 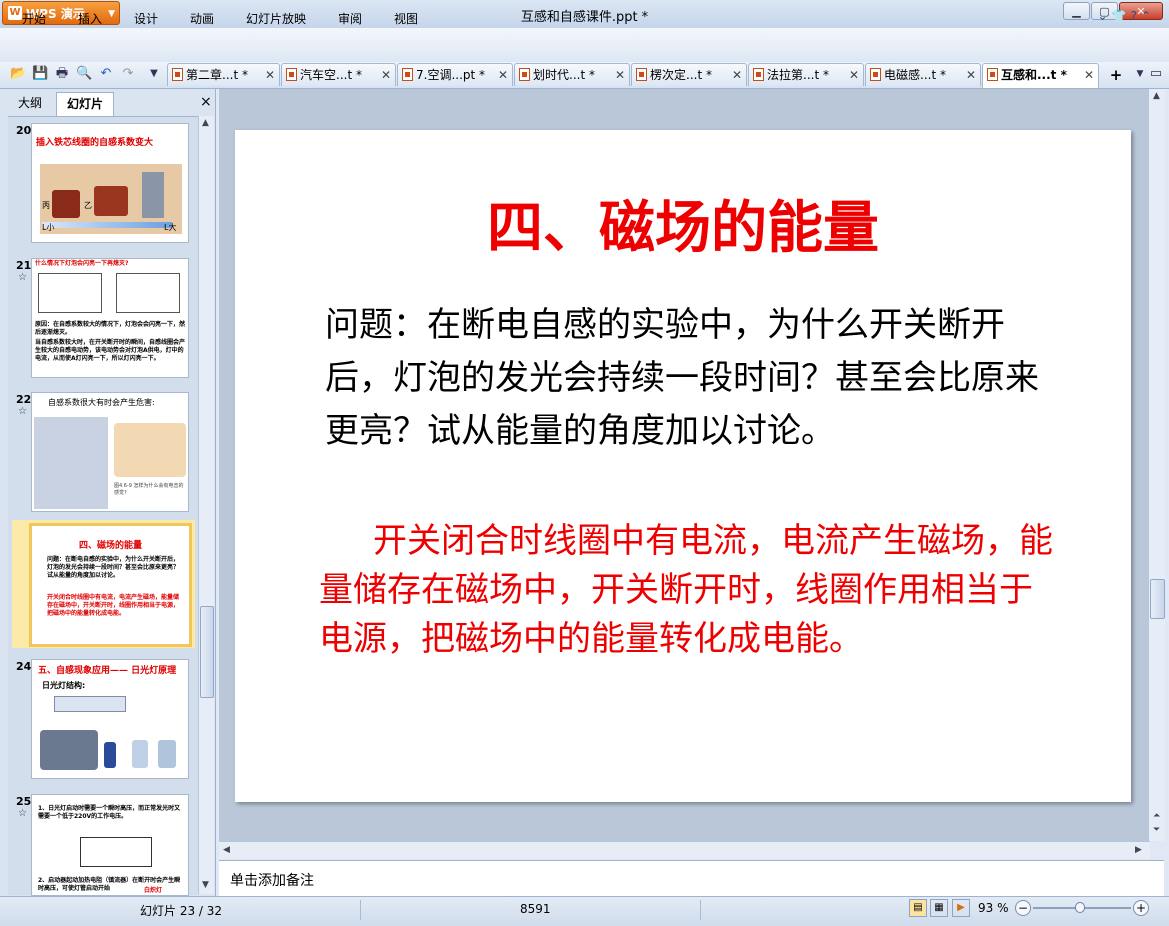 I want to click on tab-outline: 大纲, so click(x=30, y=104).